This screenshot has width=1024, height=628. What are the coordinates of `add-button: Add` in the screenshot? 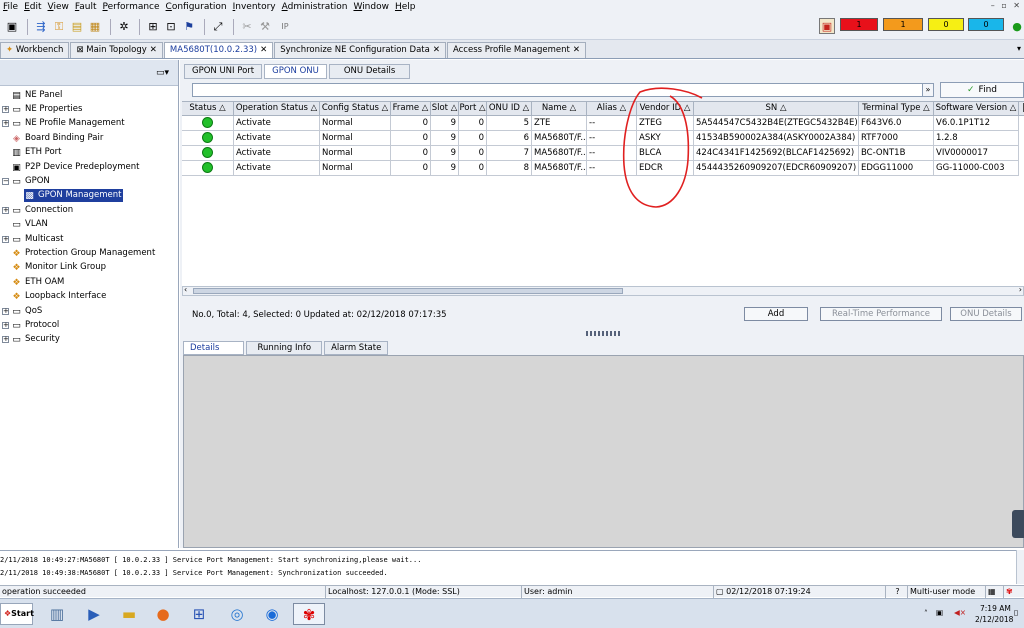 It's located at (776, 314).